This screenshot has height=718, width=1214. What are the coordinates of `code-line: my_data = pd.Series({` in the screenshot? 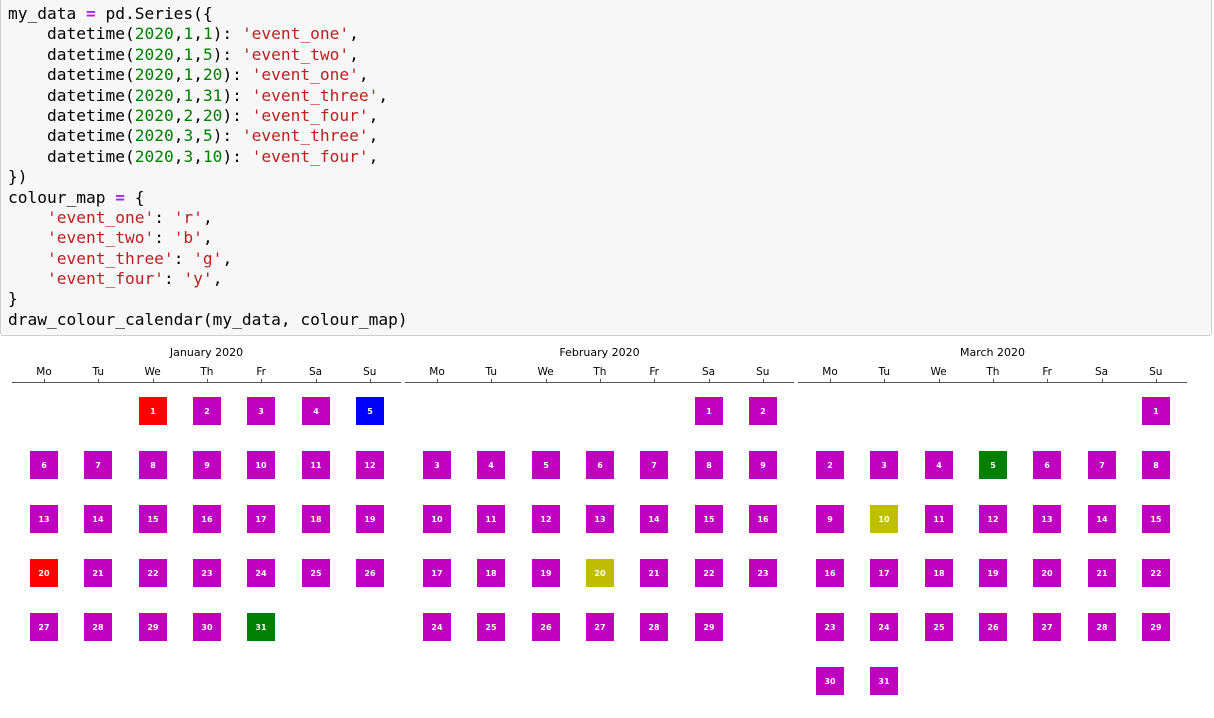 It's located at (208, 14).